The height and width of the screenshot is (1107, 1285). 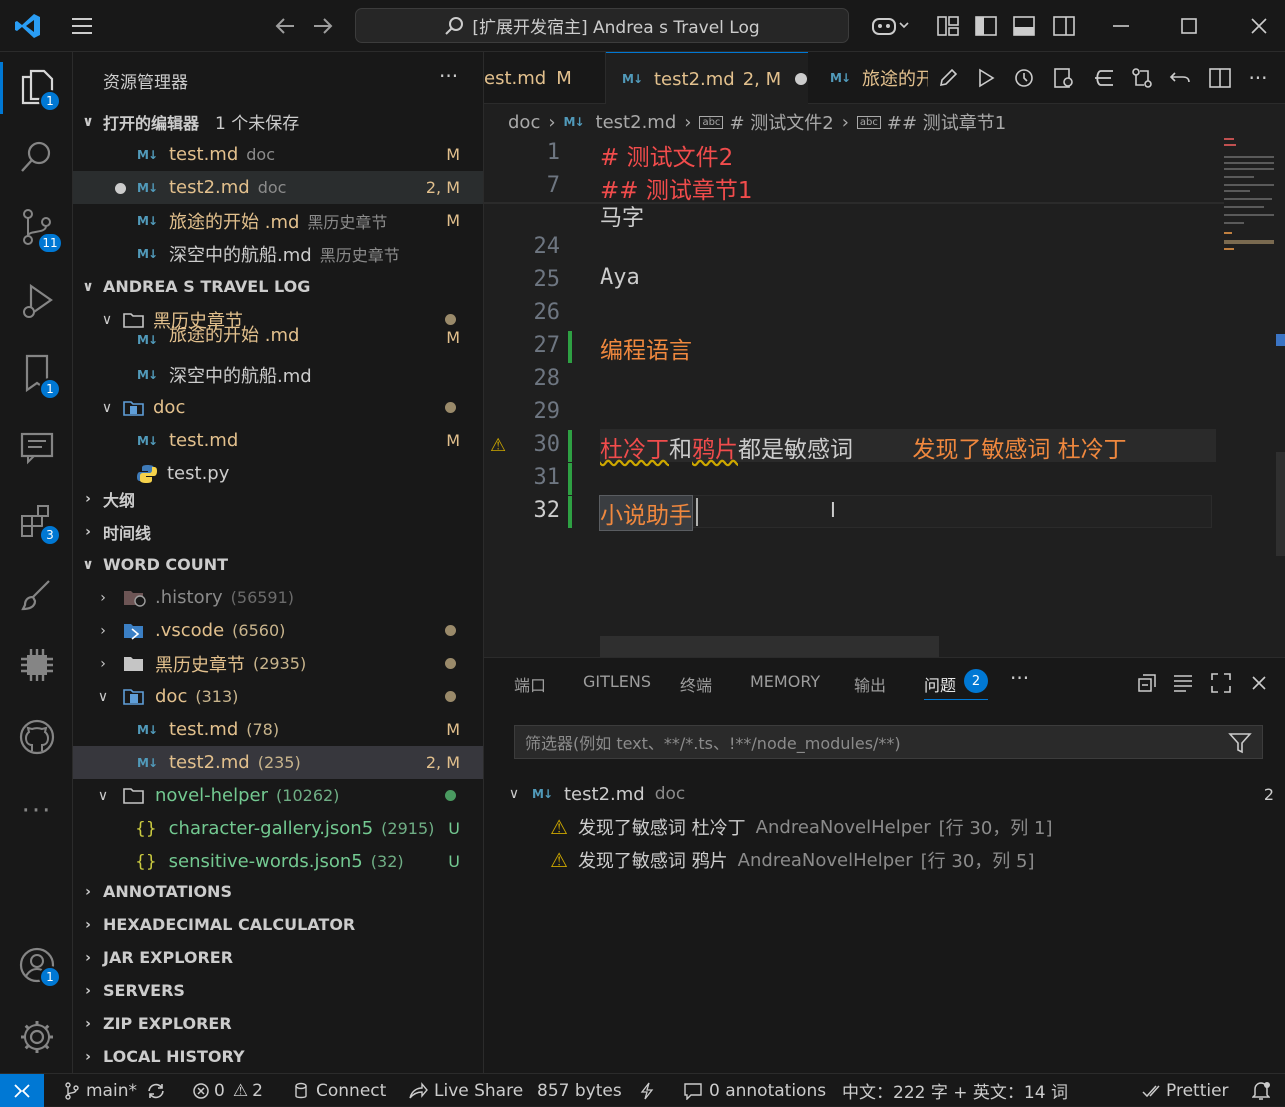 I want to click on wc-folder-item: › .history (56591), so click(x=278, y=597).